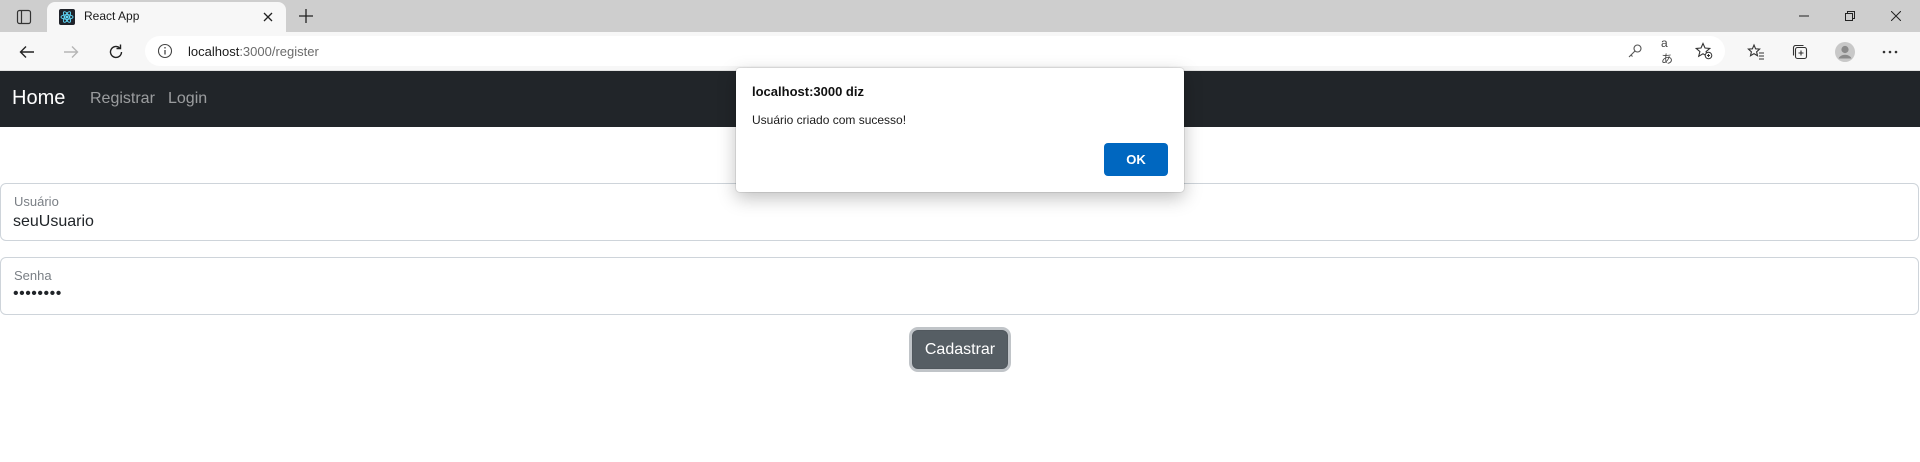  What do you see at coordinates (37, 294) in the screenshot?
I see `password-input-value: ••••••••` at bounding box center [37, 294].